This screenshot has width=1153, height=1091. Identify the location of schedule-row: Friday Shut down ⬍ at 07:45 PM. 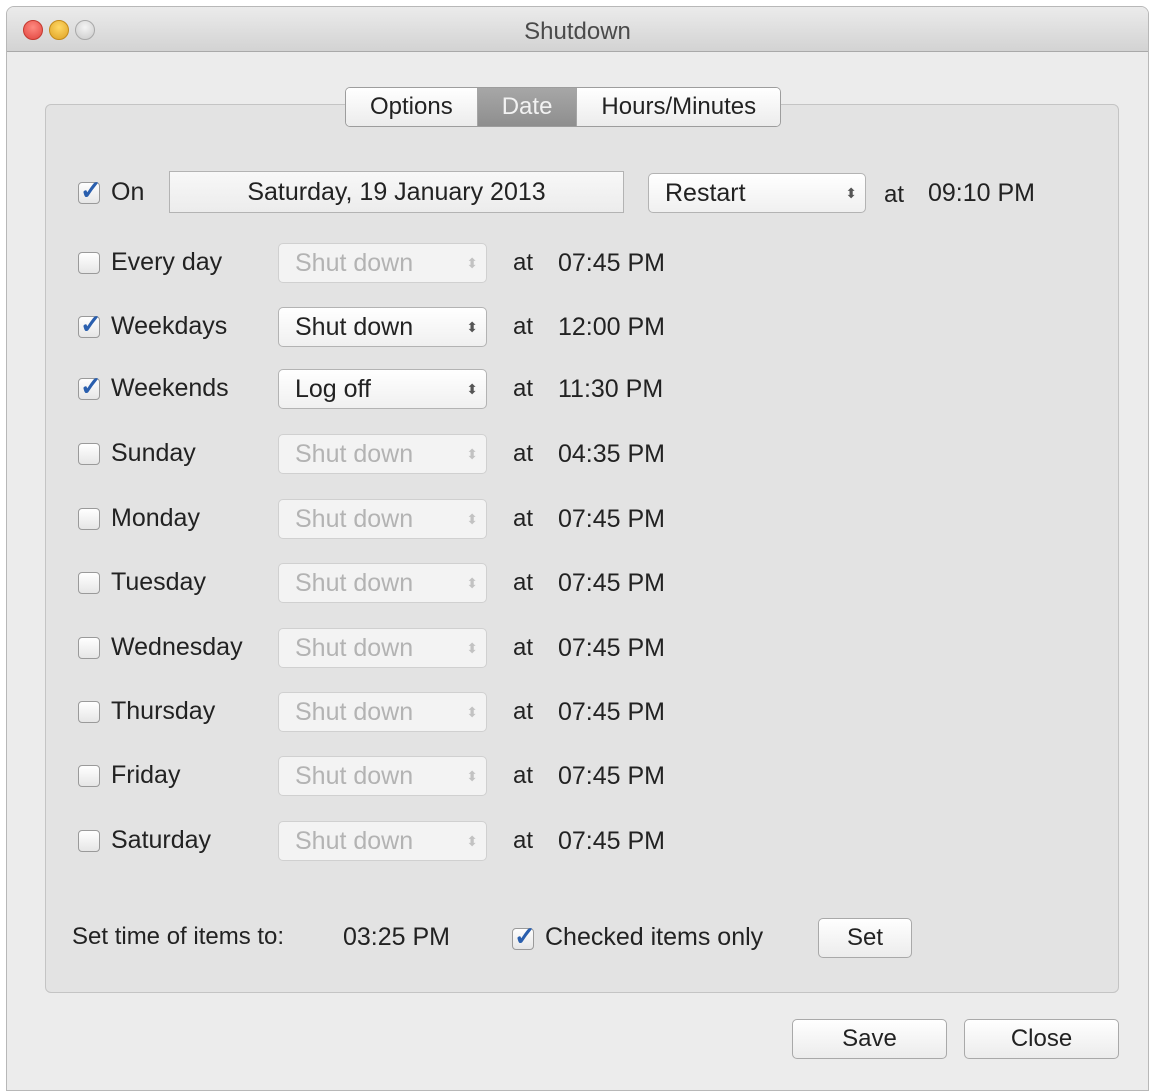
(577, 776).